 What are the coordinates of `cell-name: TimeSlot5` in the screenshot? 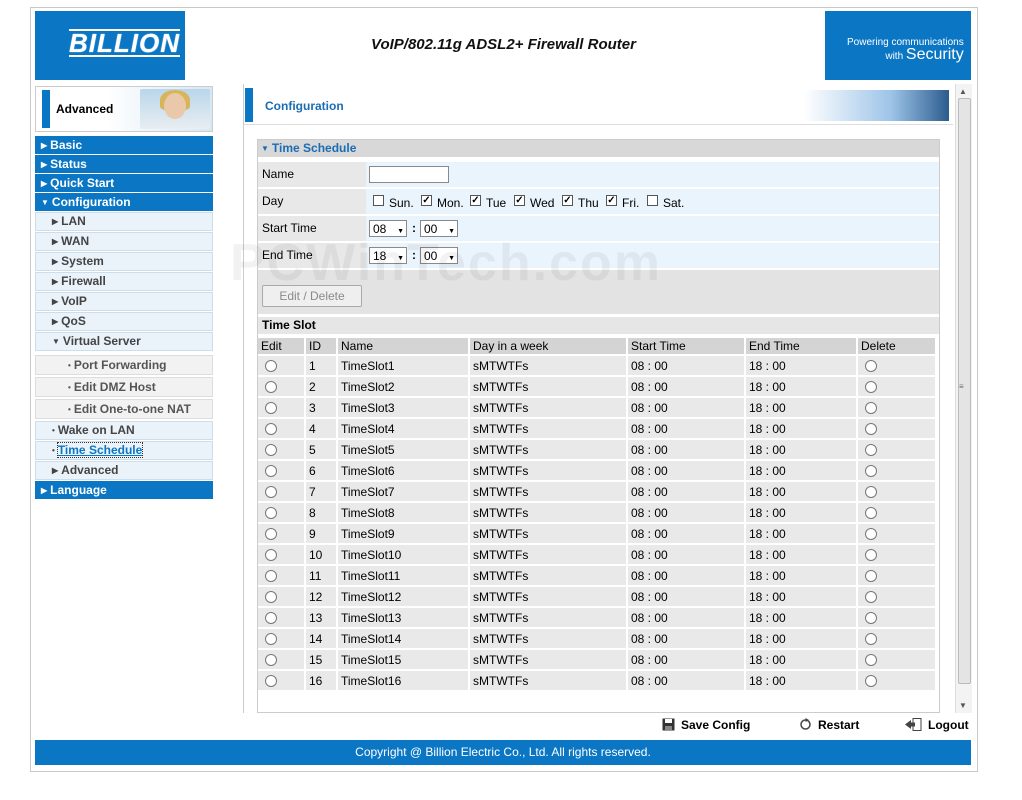 It's located at (403, 449).